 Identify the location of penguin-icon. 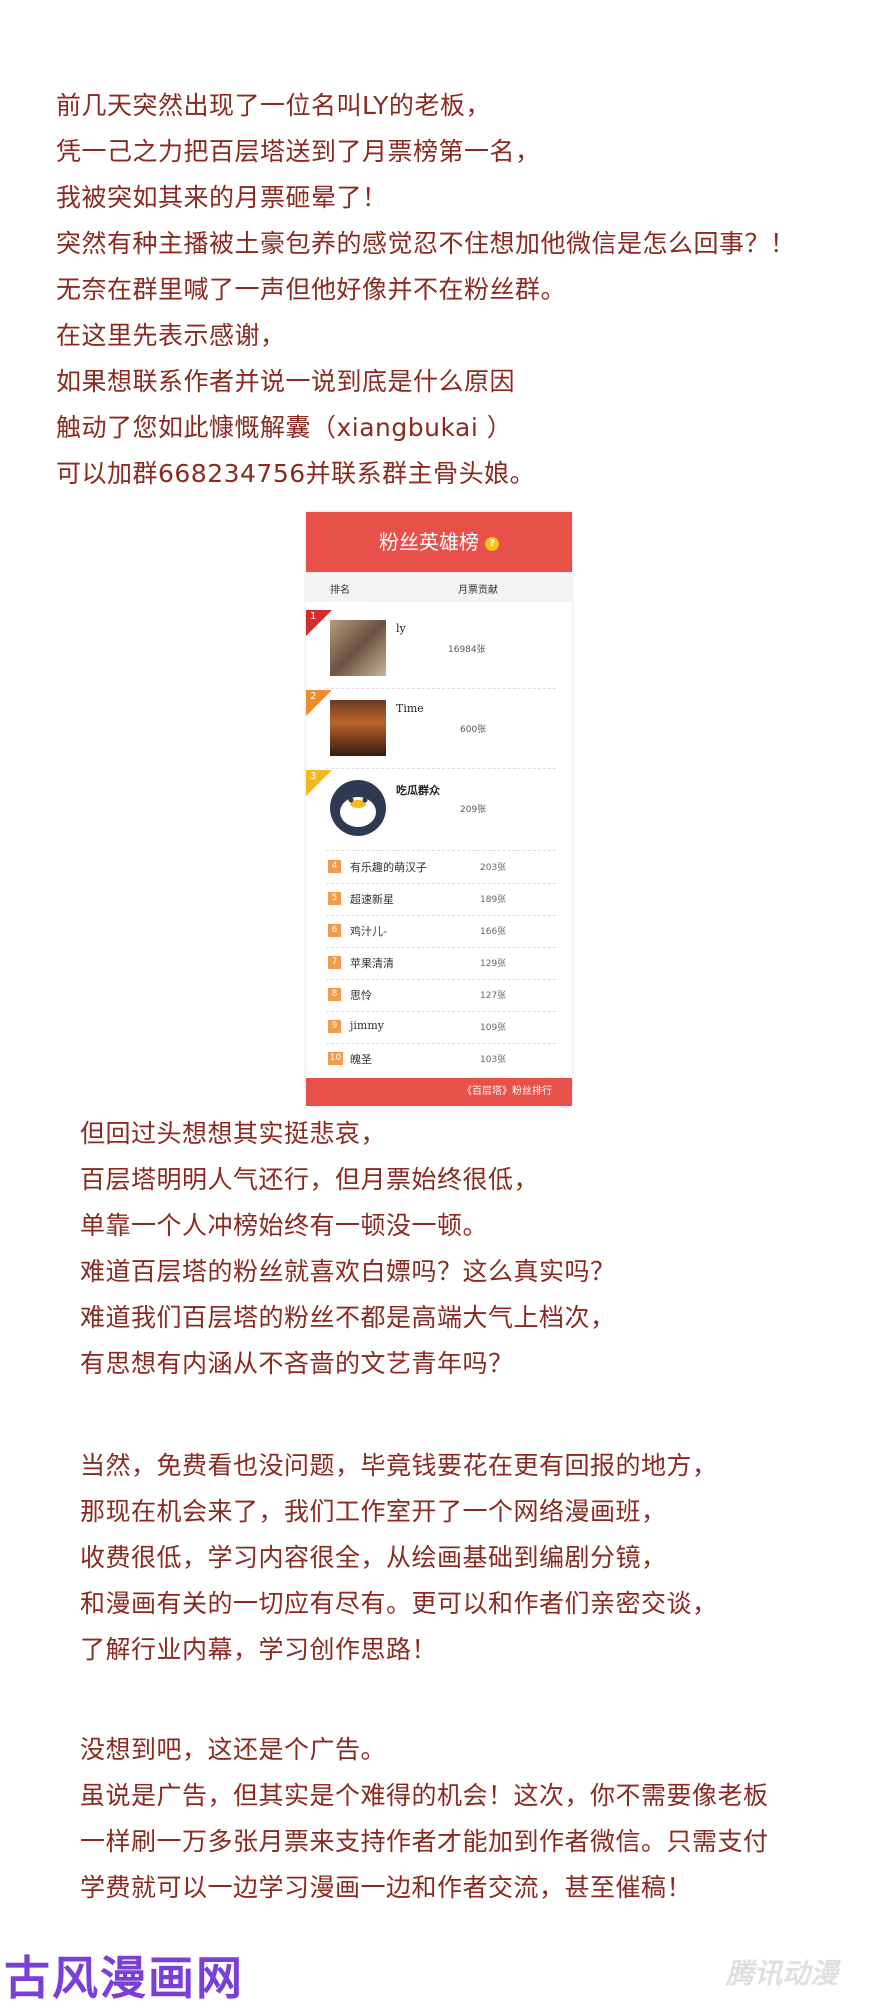
(358, 808).